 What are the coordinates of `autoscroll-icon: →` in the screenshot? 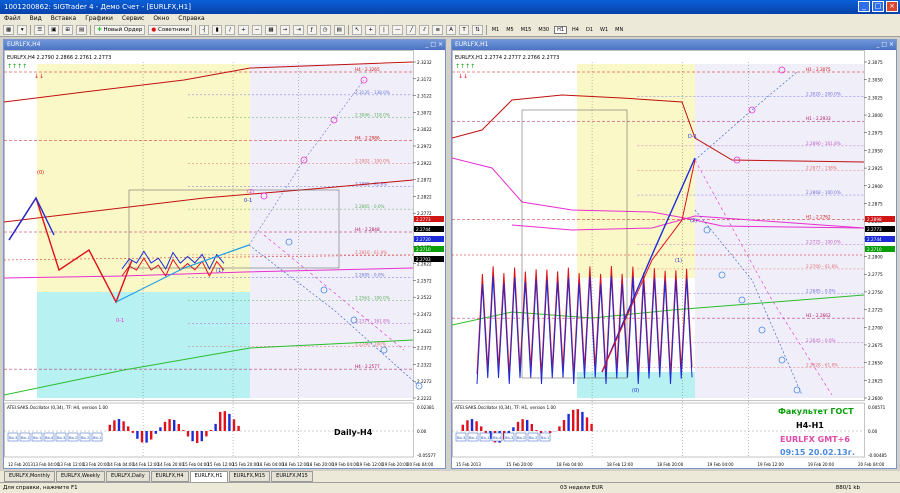 It's located at (285, 30).